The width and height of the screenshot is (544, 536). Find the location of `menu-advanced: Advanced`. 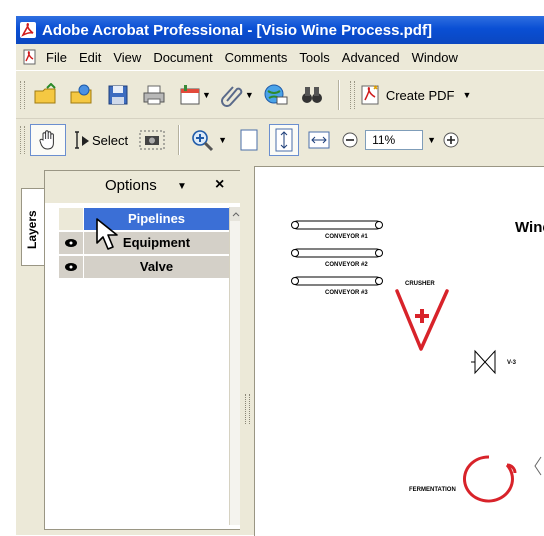

menu-advanced: Advanced is located at coordinates (371, 57).